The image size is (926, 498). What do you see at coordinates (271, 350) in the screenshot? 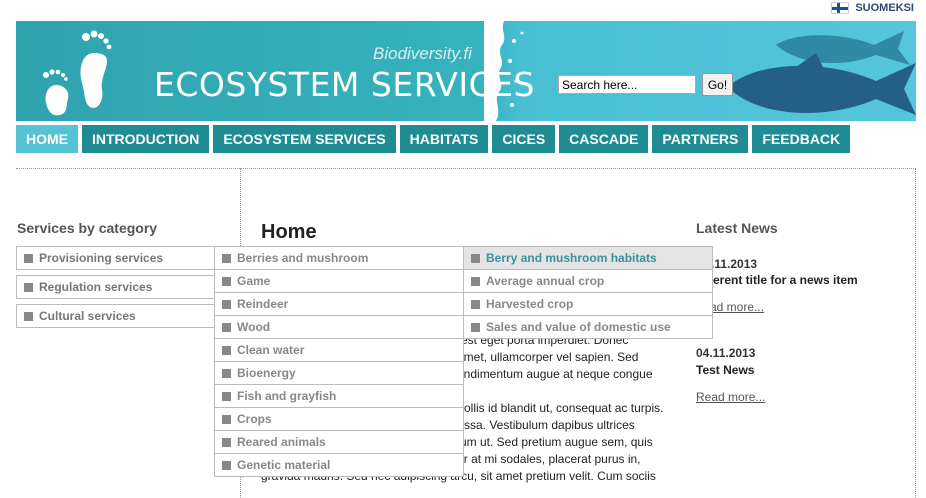
I see `menu-item-label: Clean water` at bounding box center [271, 350].